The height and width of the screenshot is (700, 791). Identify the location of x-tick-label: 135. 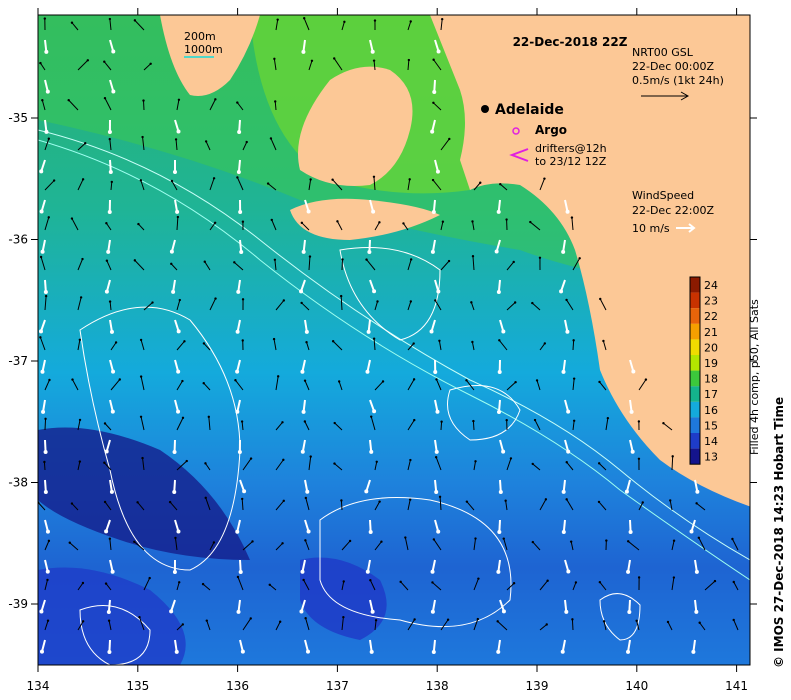
(137, 686).